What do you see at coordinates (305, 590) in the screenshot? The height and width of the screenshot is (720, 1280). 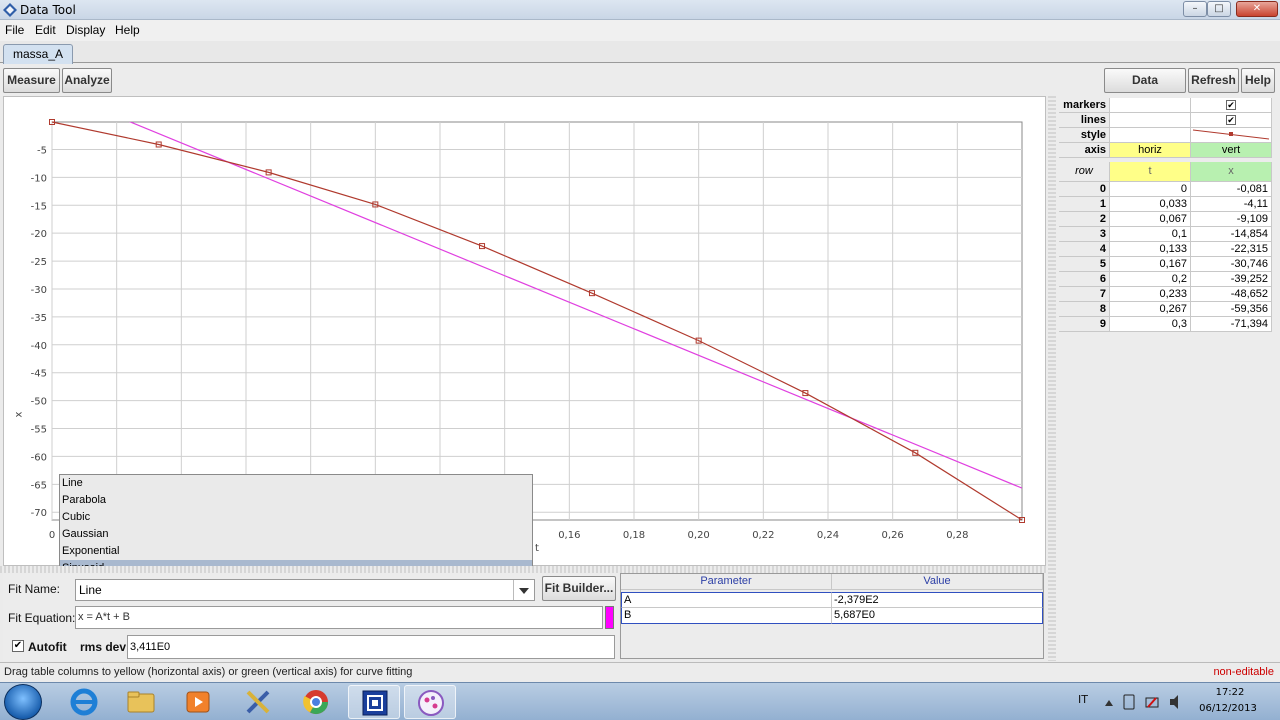 I see `fit-name-select: Line` at bounding box center [305, 590].